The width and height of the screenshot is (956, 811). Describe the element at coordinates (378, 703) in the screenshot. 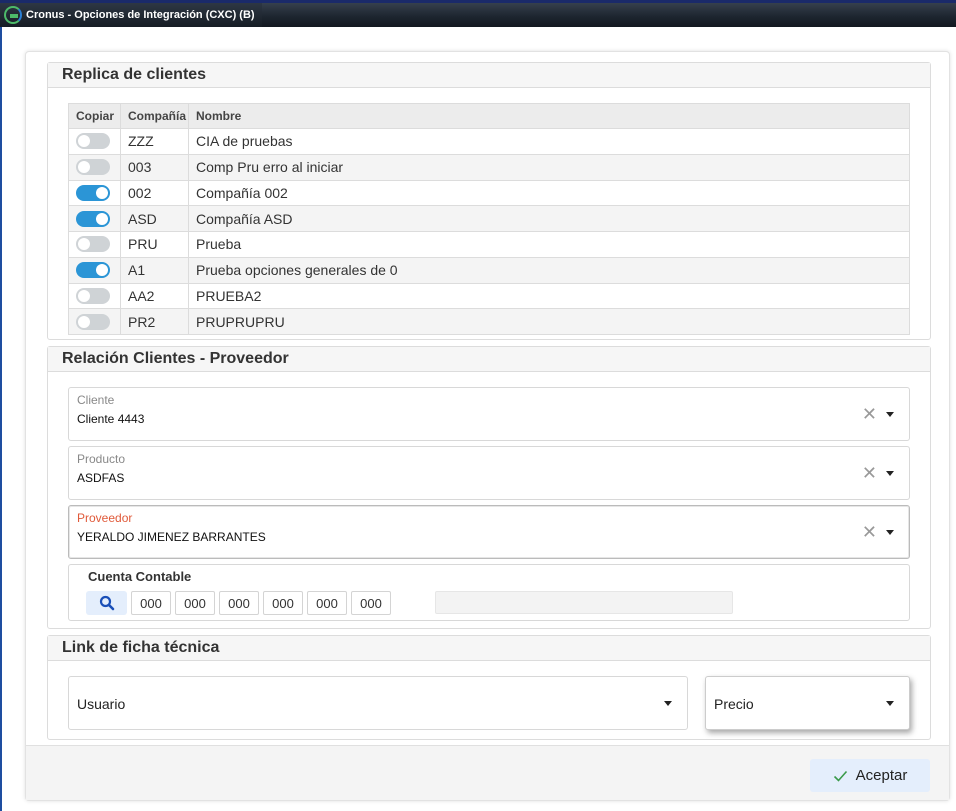

I see `usuario-select: Usuario` at that location.